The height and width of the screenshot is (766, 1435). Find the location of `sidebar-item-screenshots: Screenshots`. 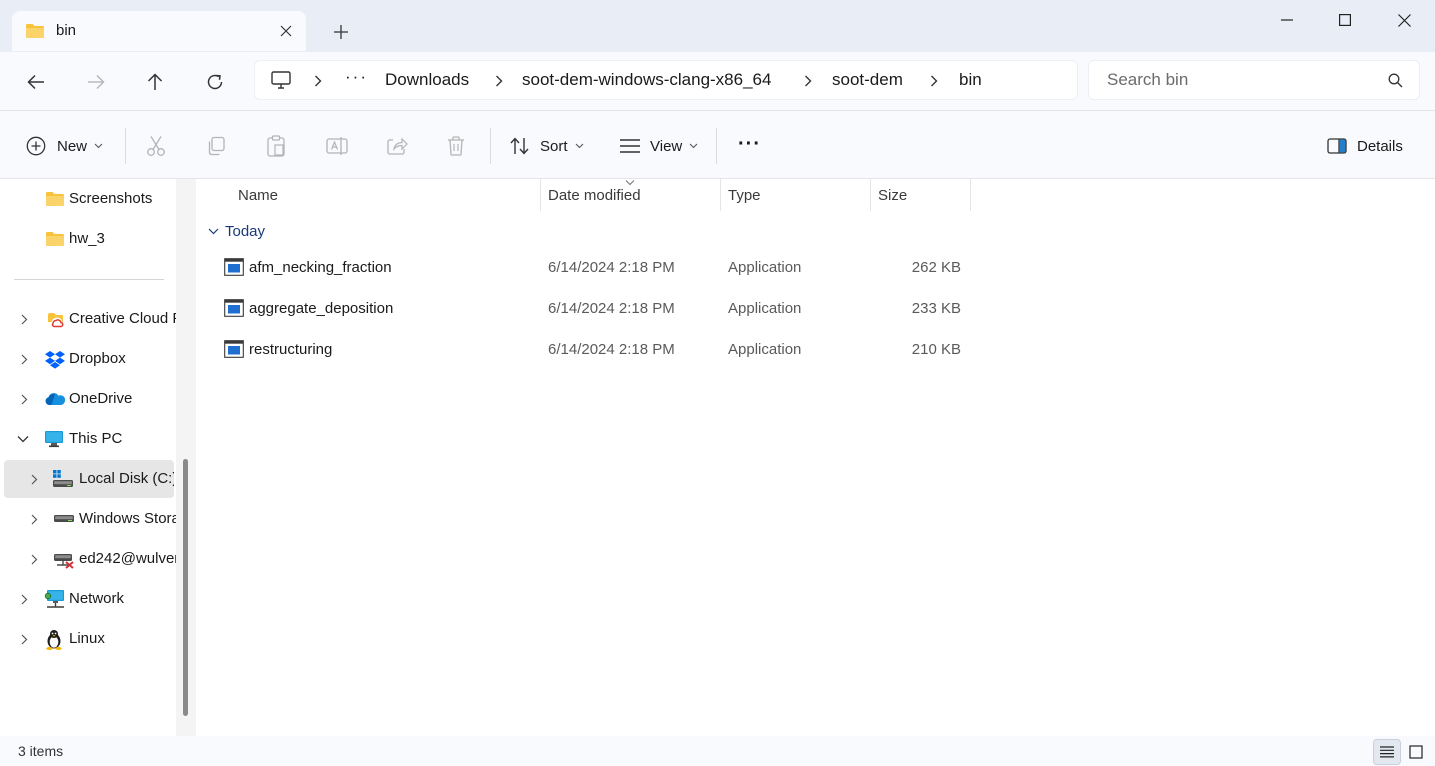

sidebar-item-screenshots: Screenshots is located at coordinates (88, 199).